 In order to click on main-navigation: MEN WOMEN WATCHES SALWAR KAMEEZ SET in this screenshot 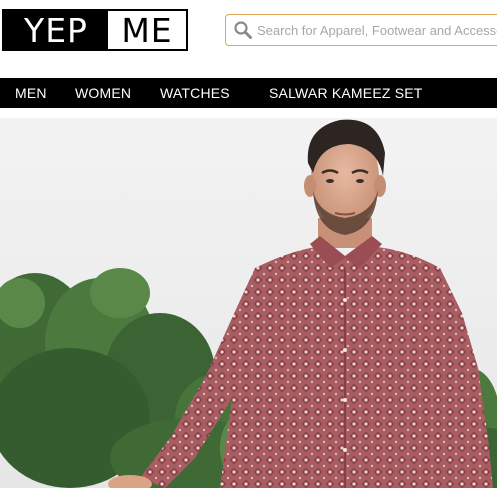, I will do `click(248, 93)`.